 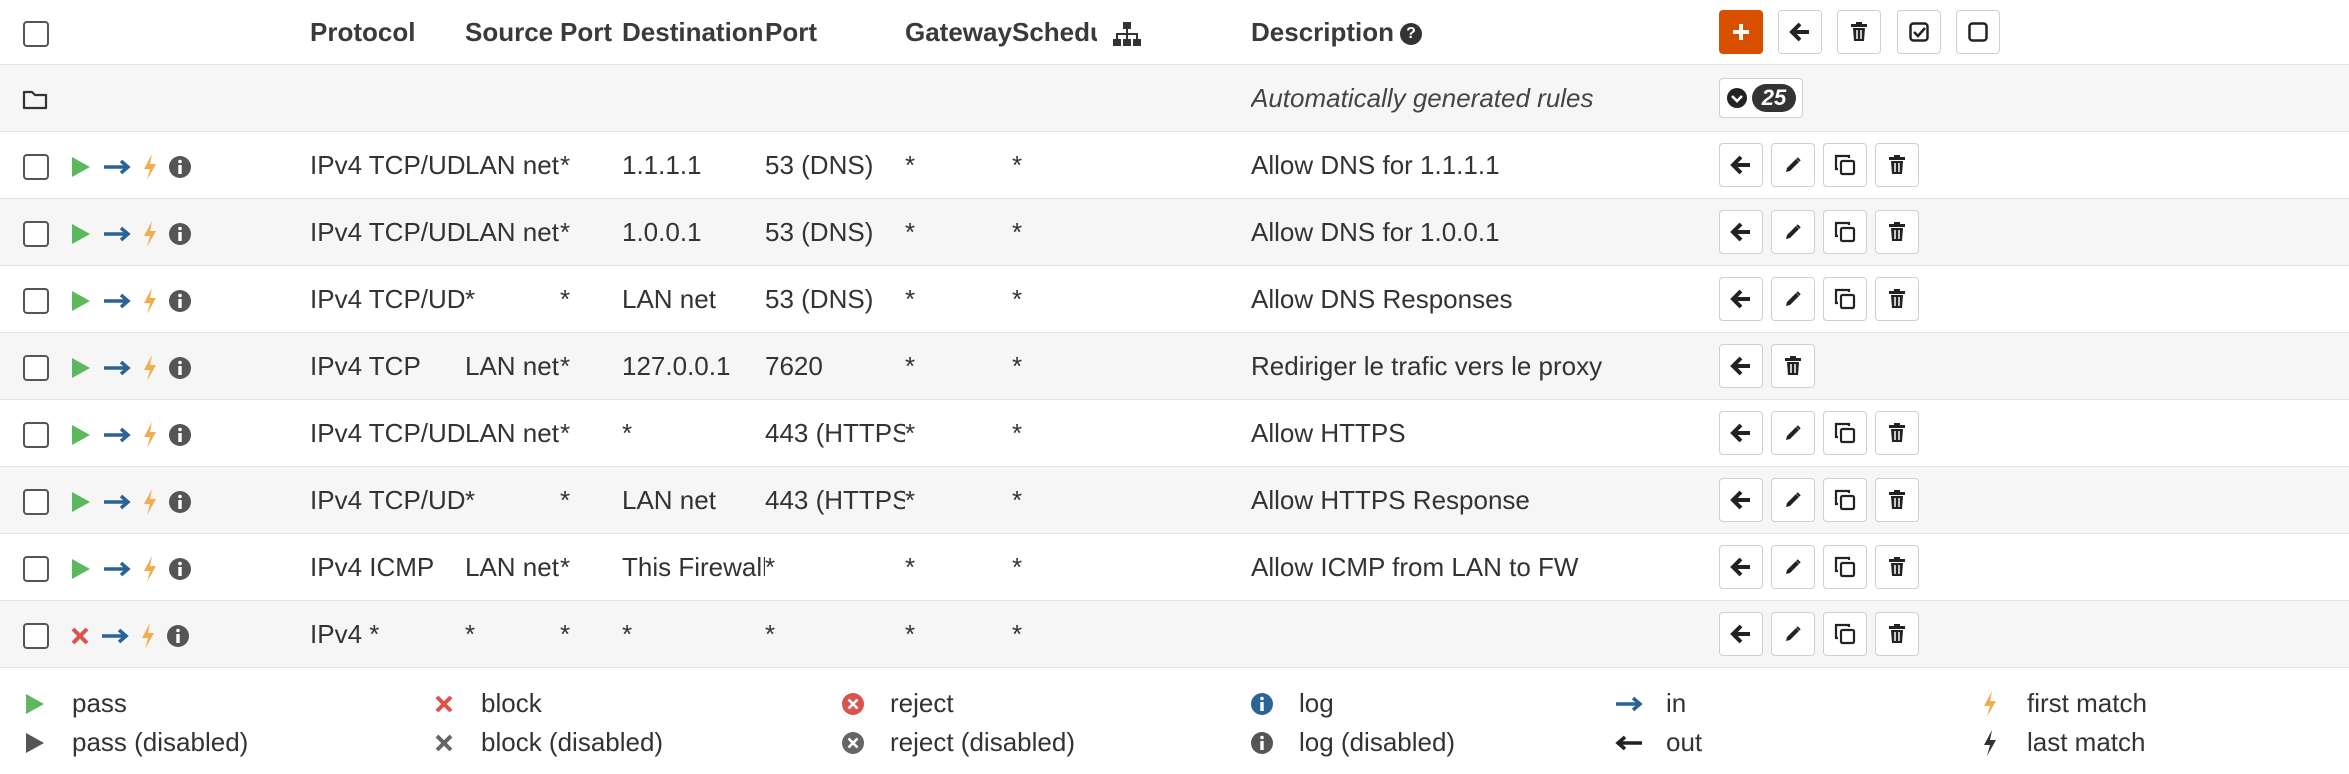 I want to click on description-header-label: Description, so click(x=1322, y=32).